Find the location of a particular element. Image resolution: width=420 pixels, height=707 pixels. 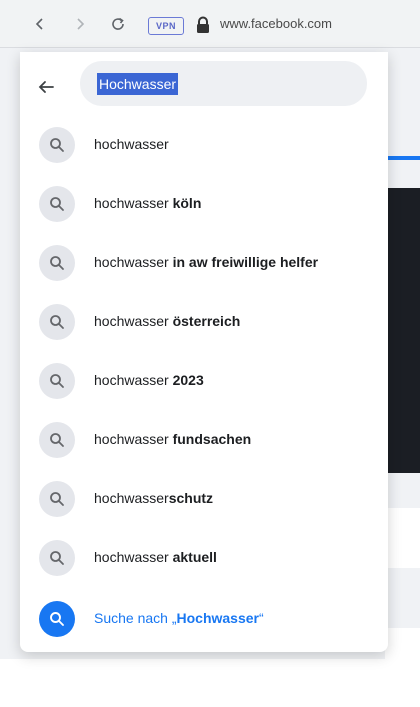

background-nav-indicator is located at coordinates (402, 158).